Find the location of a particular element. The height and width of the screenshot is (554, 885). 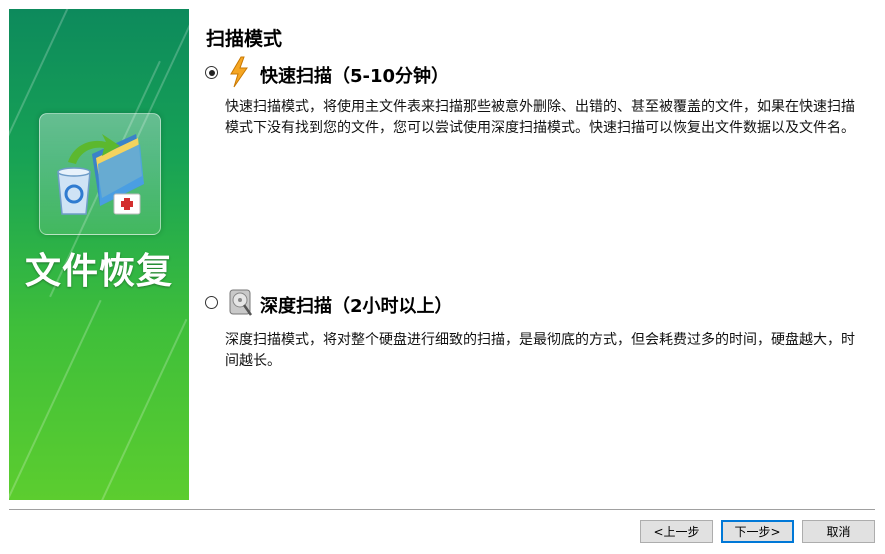

next-button: 下一步> is located at coordinates (757, 531).